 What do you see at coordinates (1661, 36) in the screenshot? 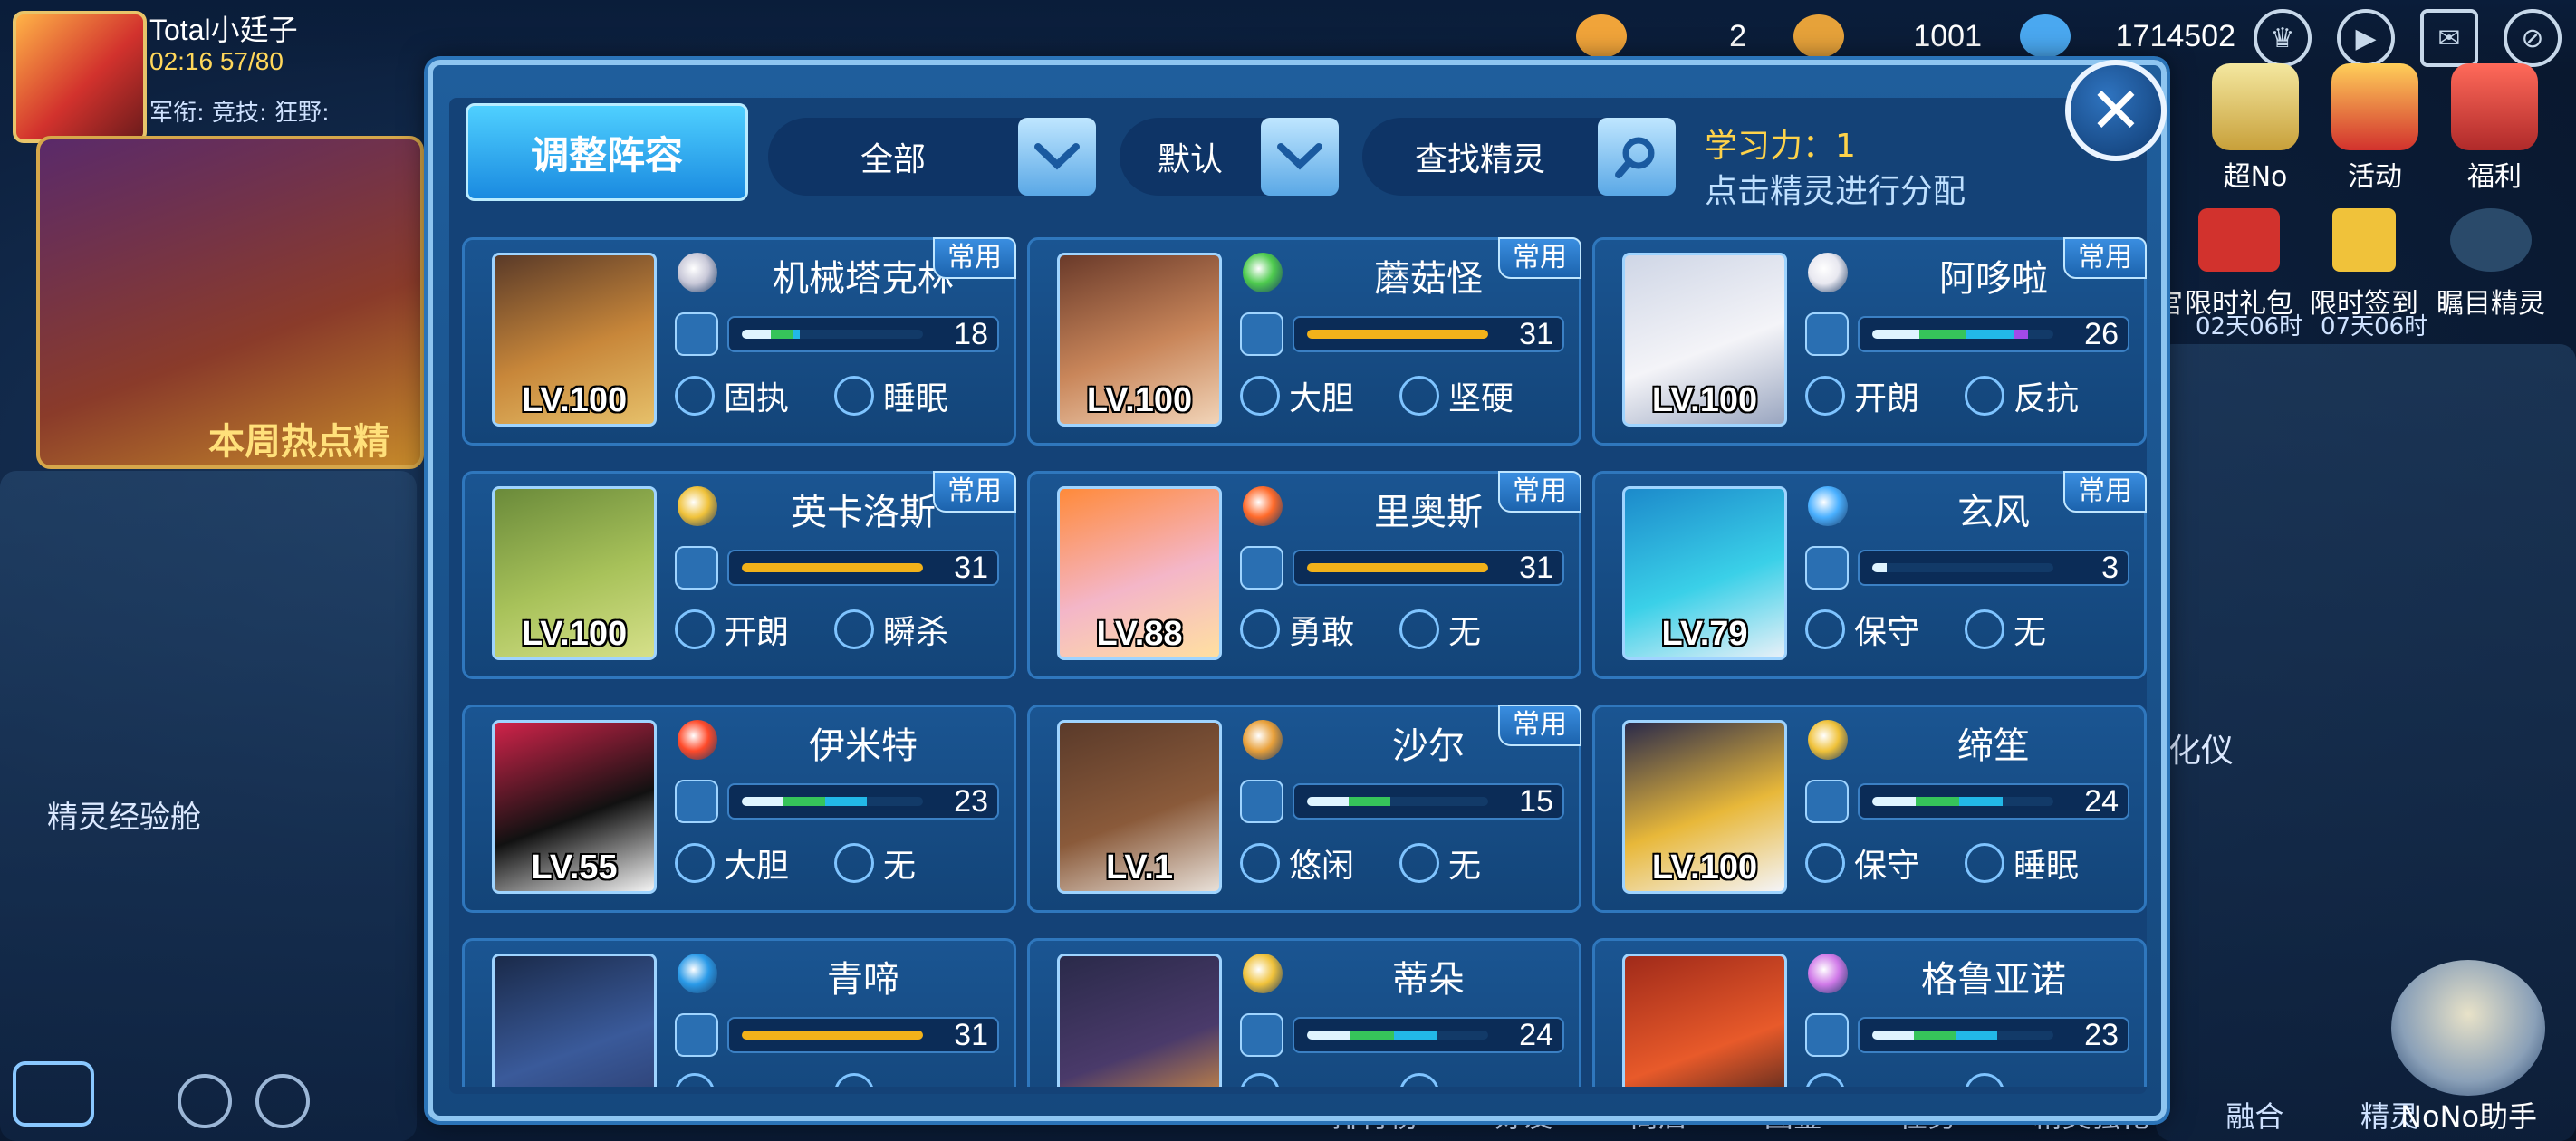
I see `resource-stamina: 2` at bounding box center [1661, 36].